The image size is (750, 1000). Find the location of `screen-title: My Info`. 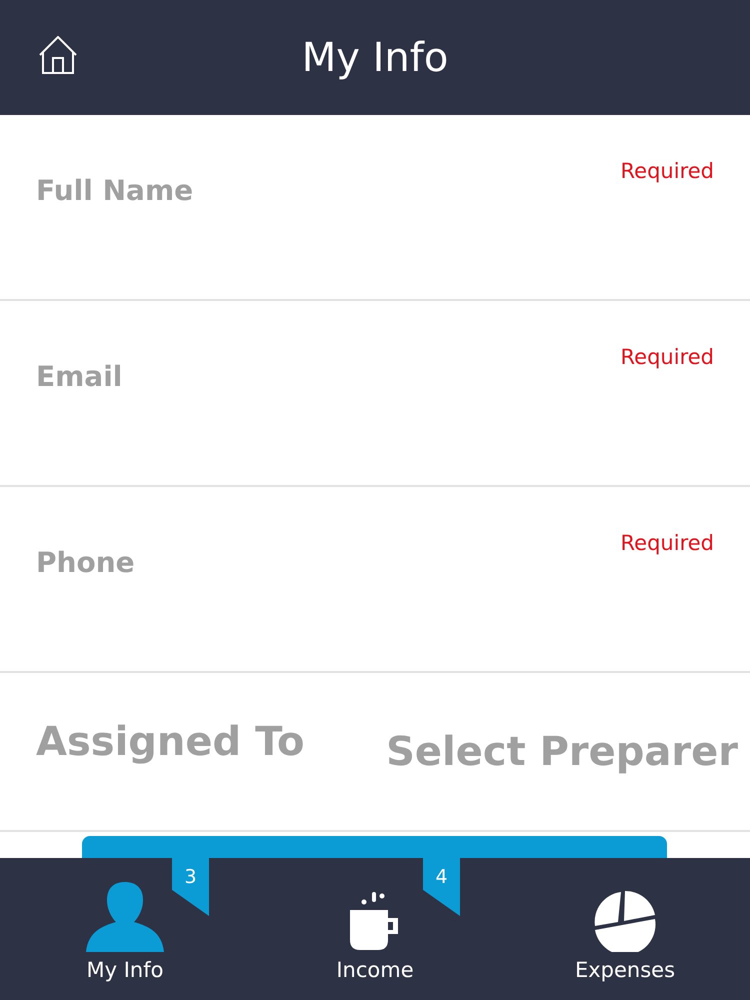

screen-title: My Info is located at coordinates (375, 57).